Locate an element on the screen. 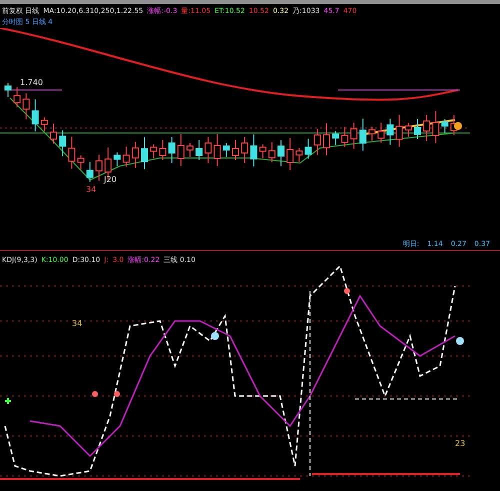  chart-label: J20 is located at coordinates (110, 179).